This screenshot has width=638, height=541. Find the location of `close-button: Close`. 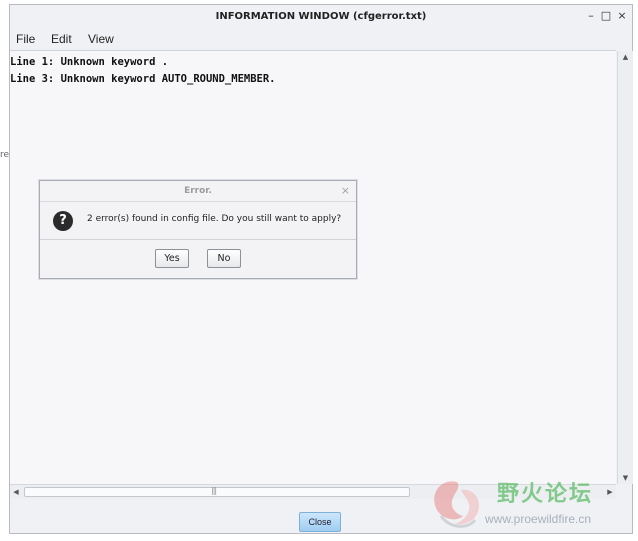

close-button: Close is located at coordinates (320, 522).